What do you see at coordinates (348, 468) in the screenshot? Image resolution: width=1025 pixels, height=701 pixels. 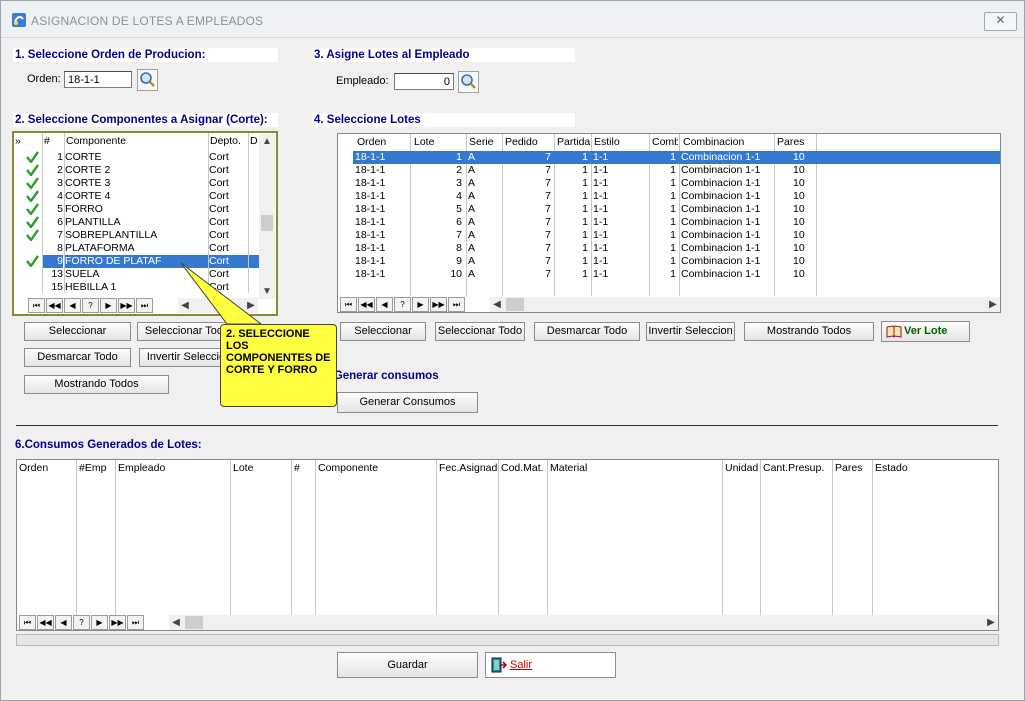 I see `consumos-componente-header: Componente` at bounding box center [348, 468].